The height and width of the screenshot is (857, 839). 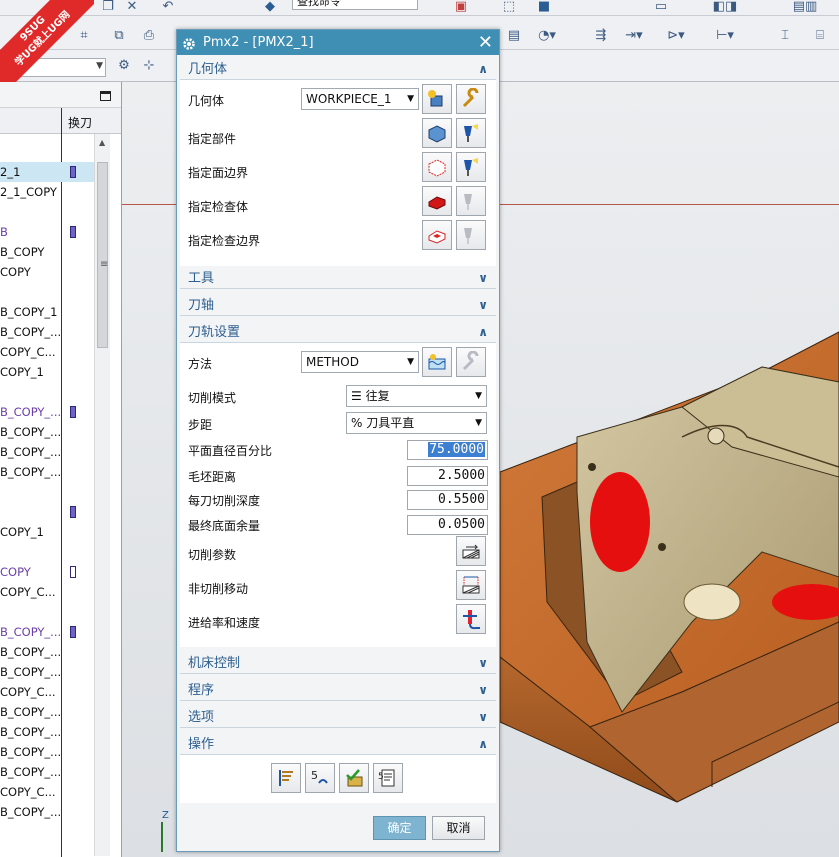 I want to click on section-header-machine-control: 机床控制 ∨, so click(x=338, y=663).